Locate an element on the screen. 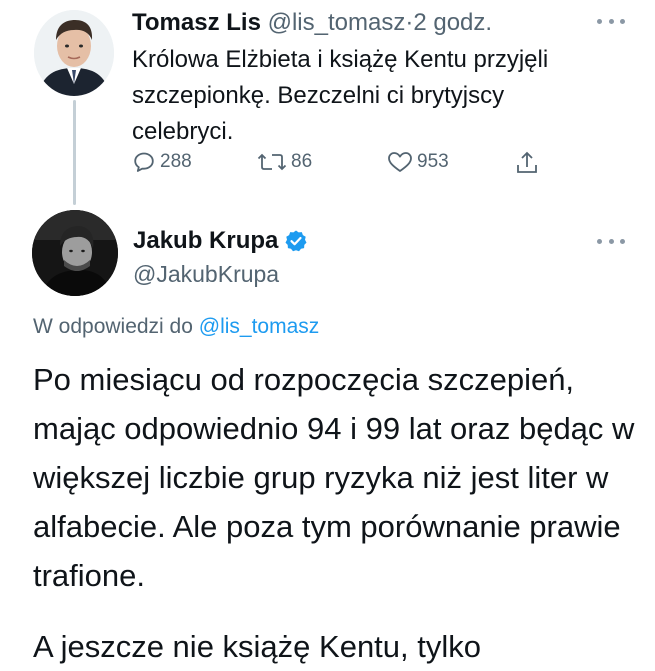 This screenshot has width=655, height=671. like-count: 953 is located at coordinates (433, 161).